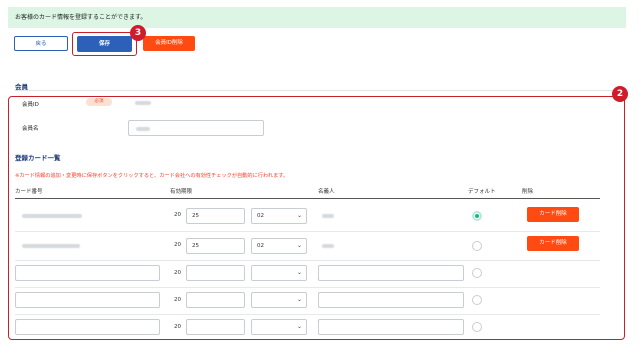 The width and height of the screenshot is (640, 351). I want to click on member-id-value-blurred, so click(143, 103).